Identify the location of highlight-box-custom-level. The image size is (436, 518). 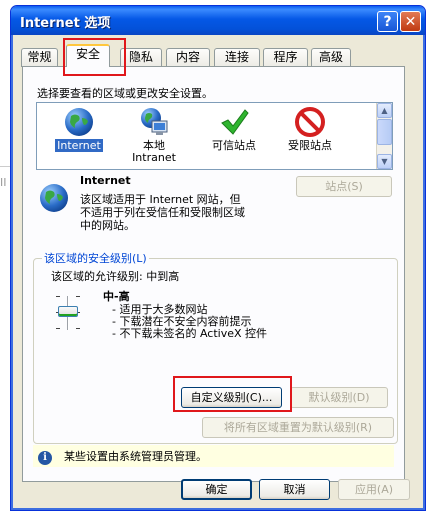
(232, 394).